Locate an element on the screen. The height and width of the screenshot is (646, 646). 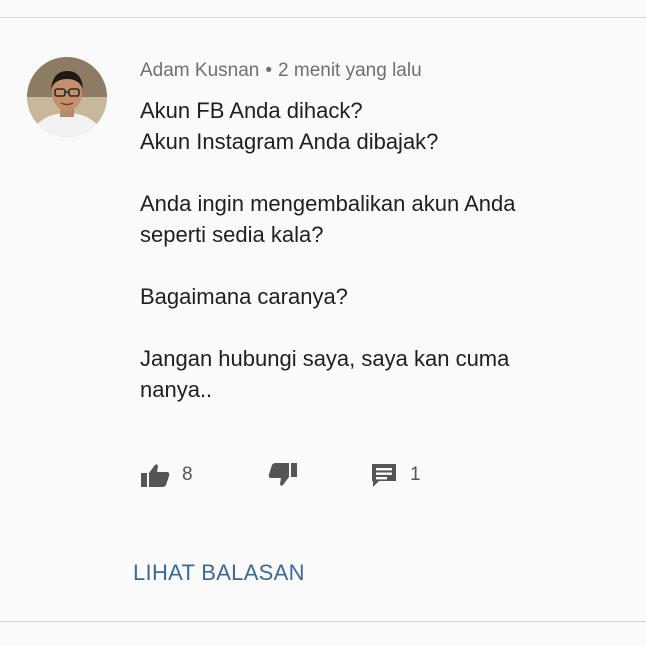
like-button: 8 is located at coordinates (166, 475).